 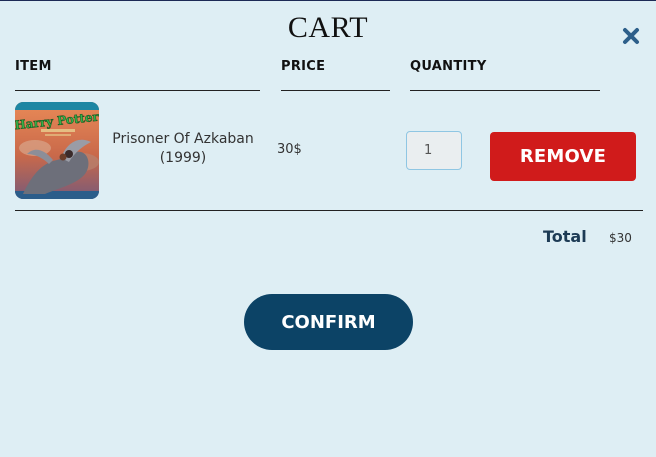 What do you see at coordinates (183, 158) in the screenshot?
I see `item-year: (1999)` at bounding box center [183, 158].